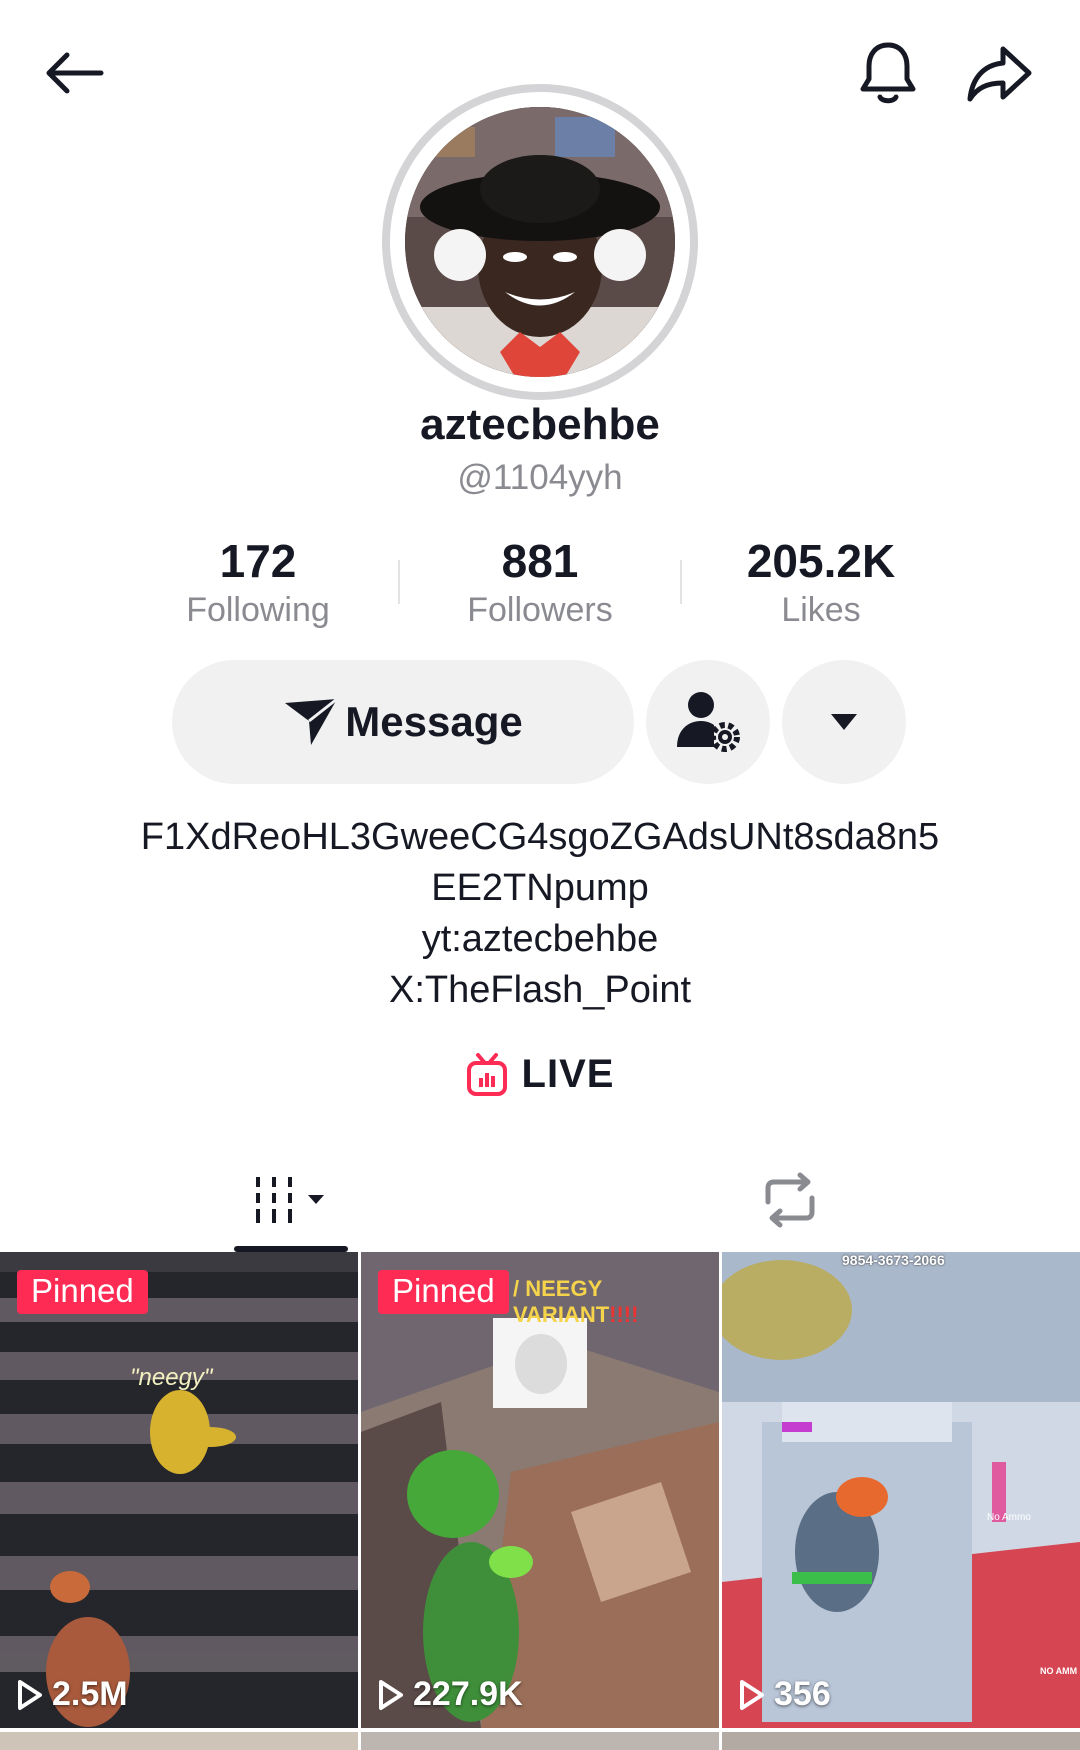  What do you see at coordinates (540, 561) in the screenshot?
I see `followers-count: 881` at bounding box center [540, 561].